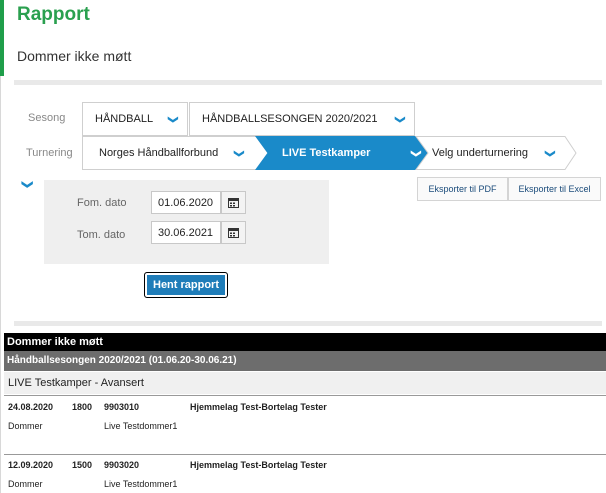 The image size is (606, 493). What do you see at coordinates (47, 118) in the screenshot?
I see `sesong-label: Sesong` at bounding box center [47, 118].